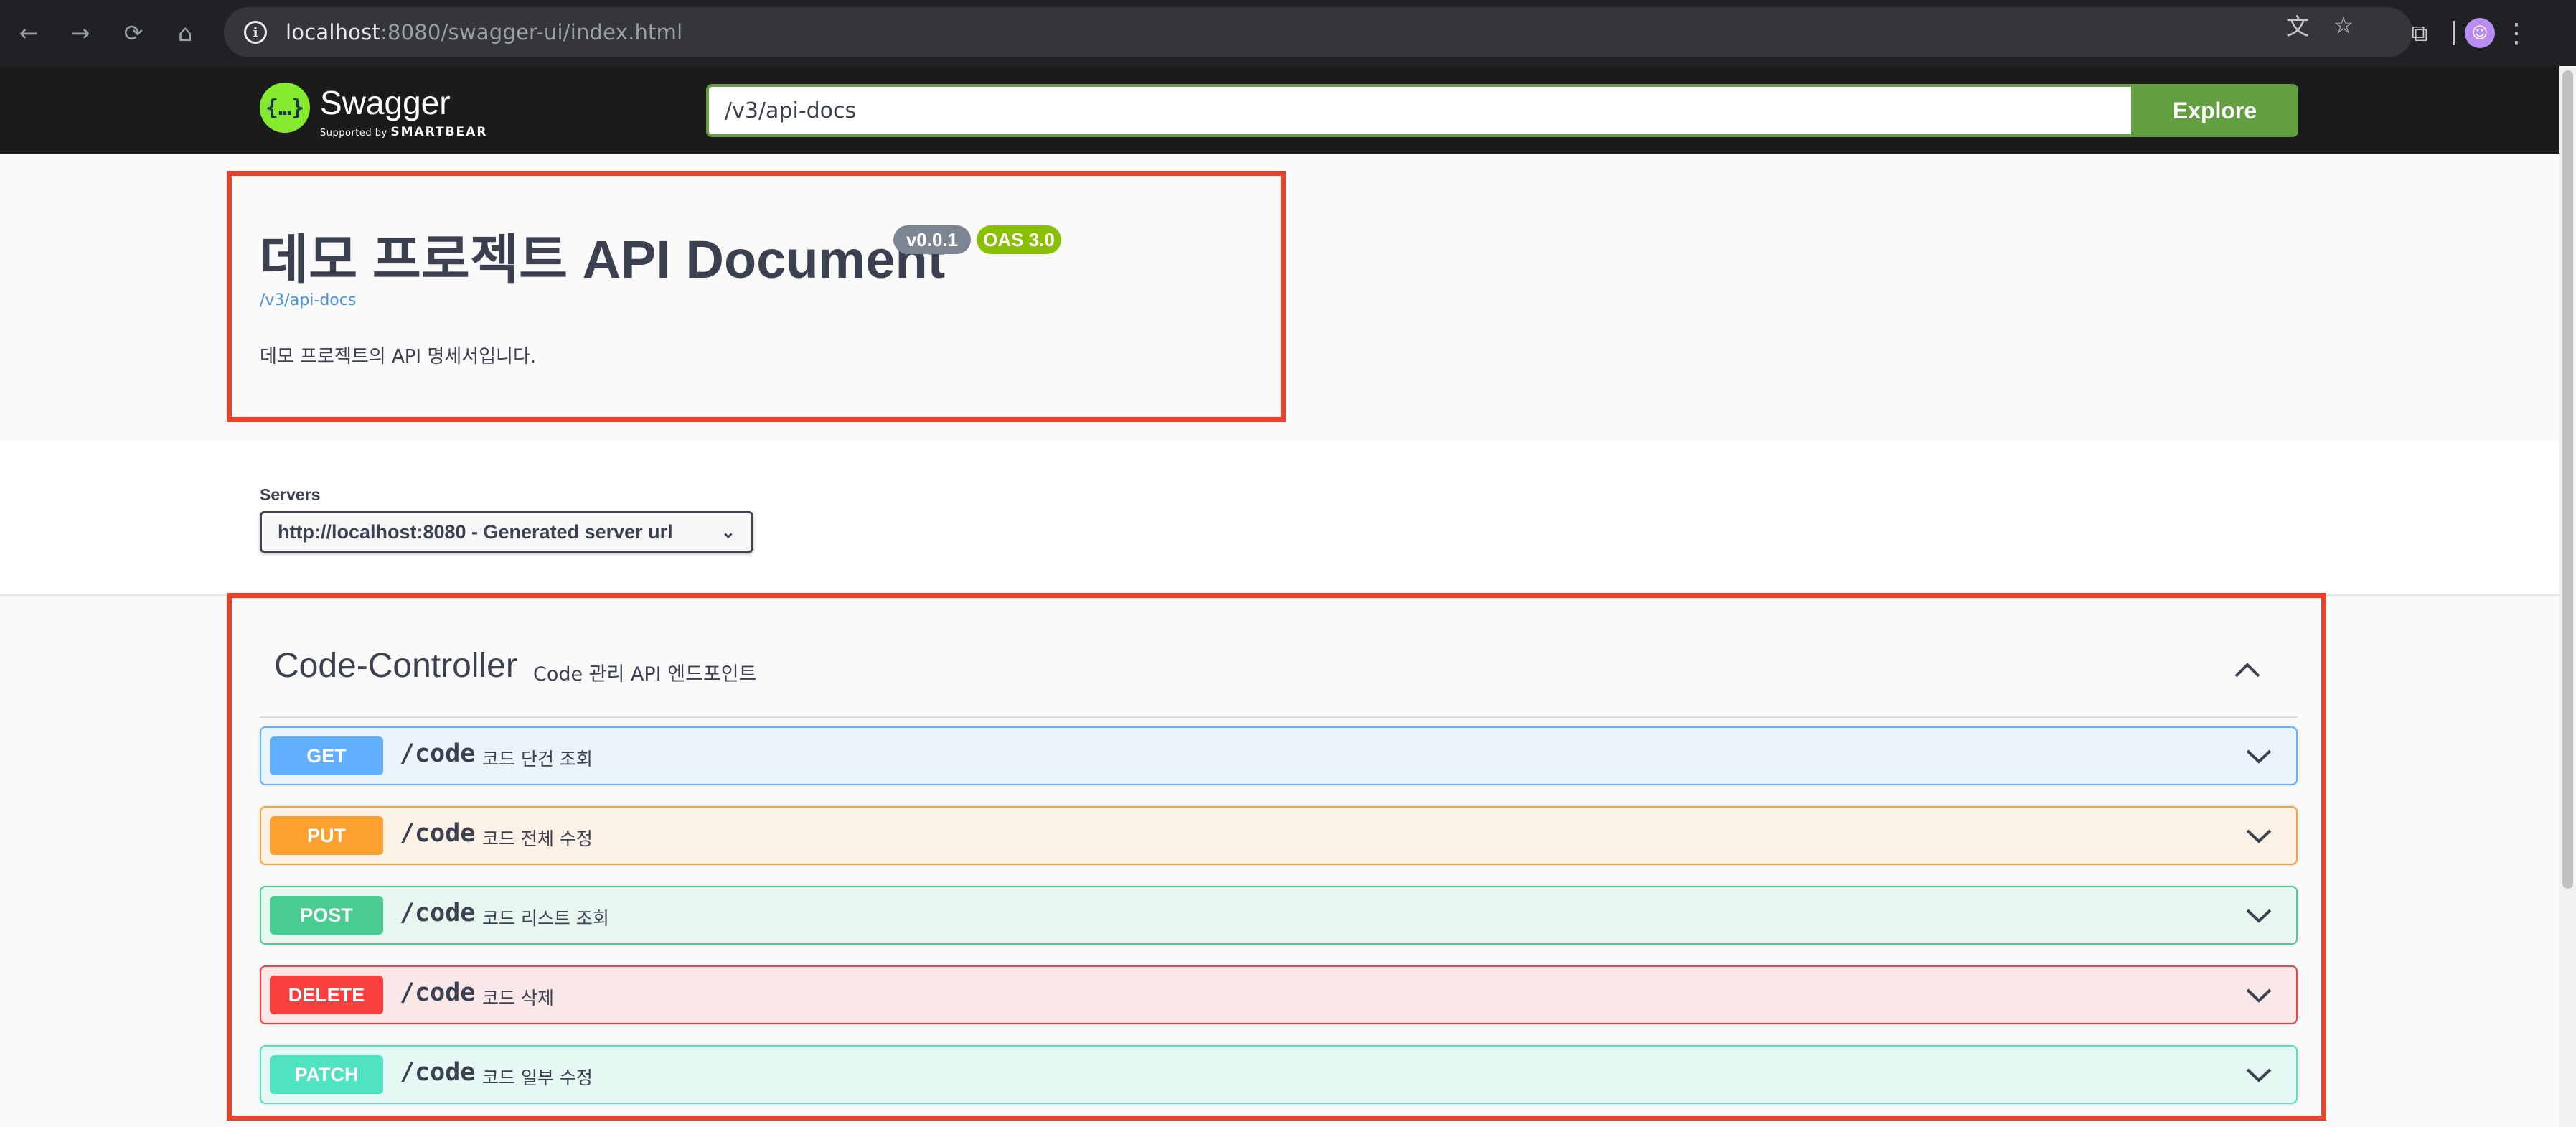 This screenshot has height=1127, width=2576. Describe the element at coordinates (80, 33) in the screenshot. I see `forward-icon: →` at that location.